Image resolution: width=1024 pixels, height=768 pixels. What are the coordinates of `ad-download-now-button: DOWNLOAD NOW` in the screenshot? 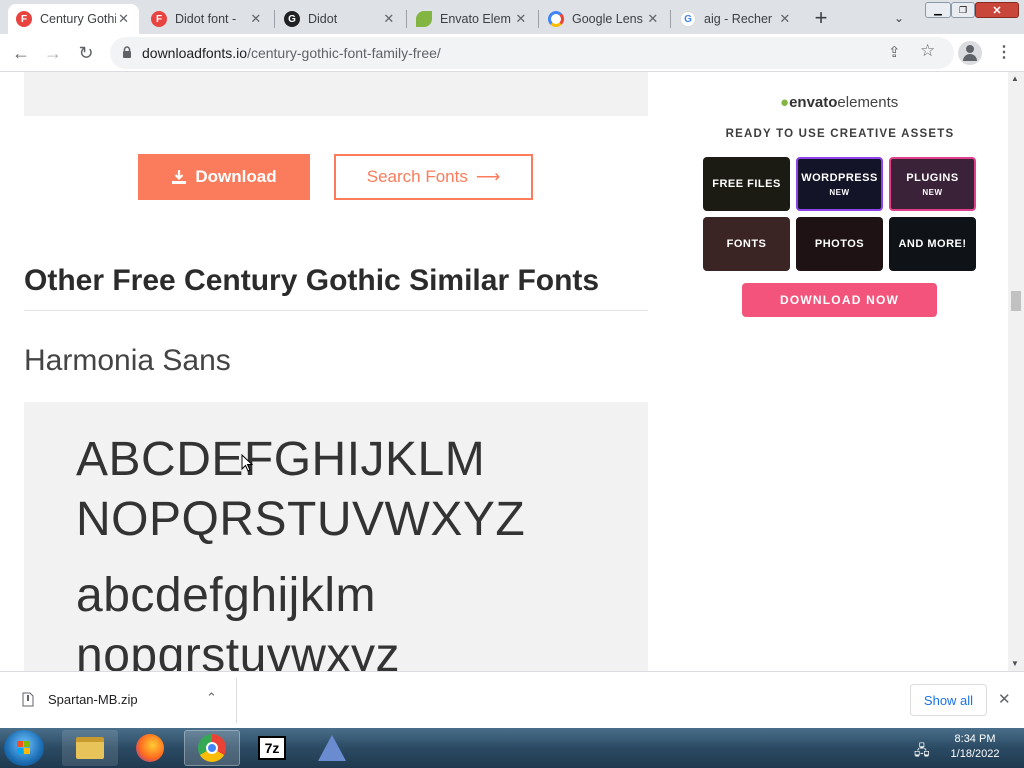 It's located at (839, 300).